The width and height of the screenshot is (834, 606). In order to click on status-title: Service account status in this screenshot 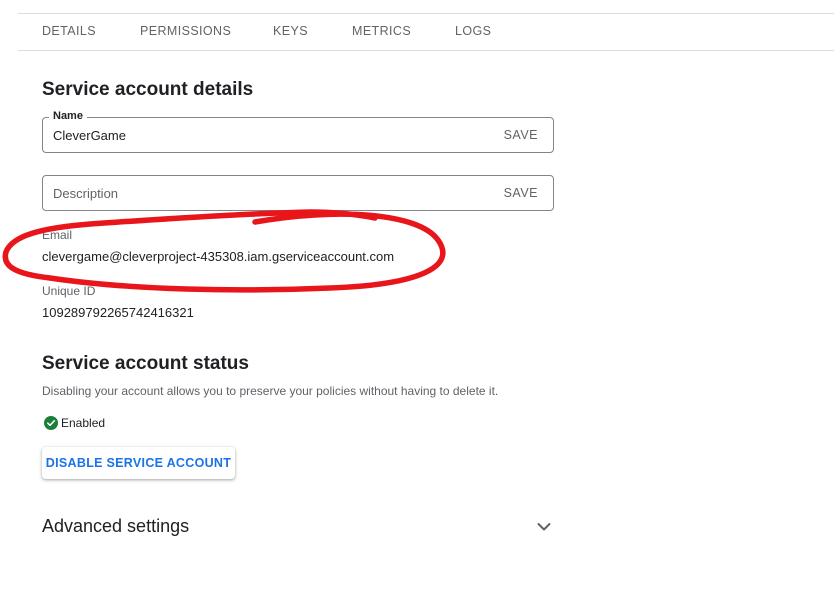, I will do `click(145, 363)`.